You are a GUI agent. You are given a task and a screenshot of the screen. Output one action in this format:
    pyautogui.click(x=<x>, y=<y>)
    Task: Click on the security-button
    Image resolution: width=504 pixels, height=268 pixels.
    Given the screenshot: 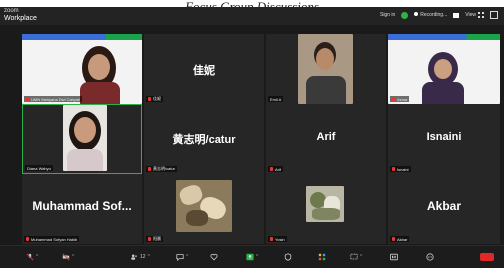 What is the action you would take?
    pyautogui.click(x=288, y=257)
    